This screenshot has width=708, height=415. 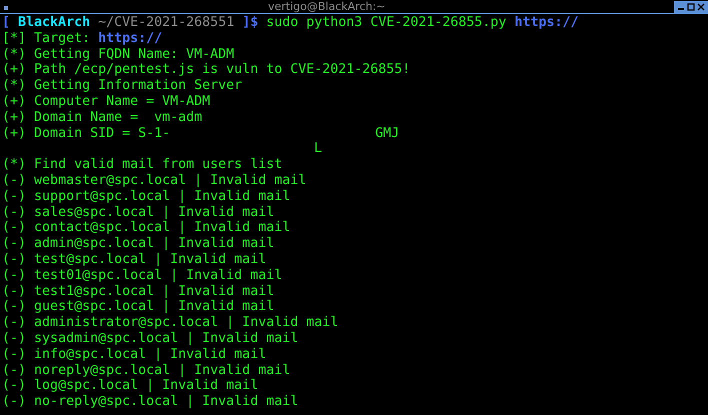 What do you see at coordinates (691, 7) in the screenshot?
I see `maximize-icon` at bounding box center [691, 7].